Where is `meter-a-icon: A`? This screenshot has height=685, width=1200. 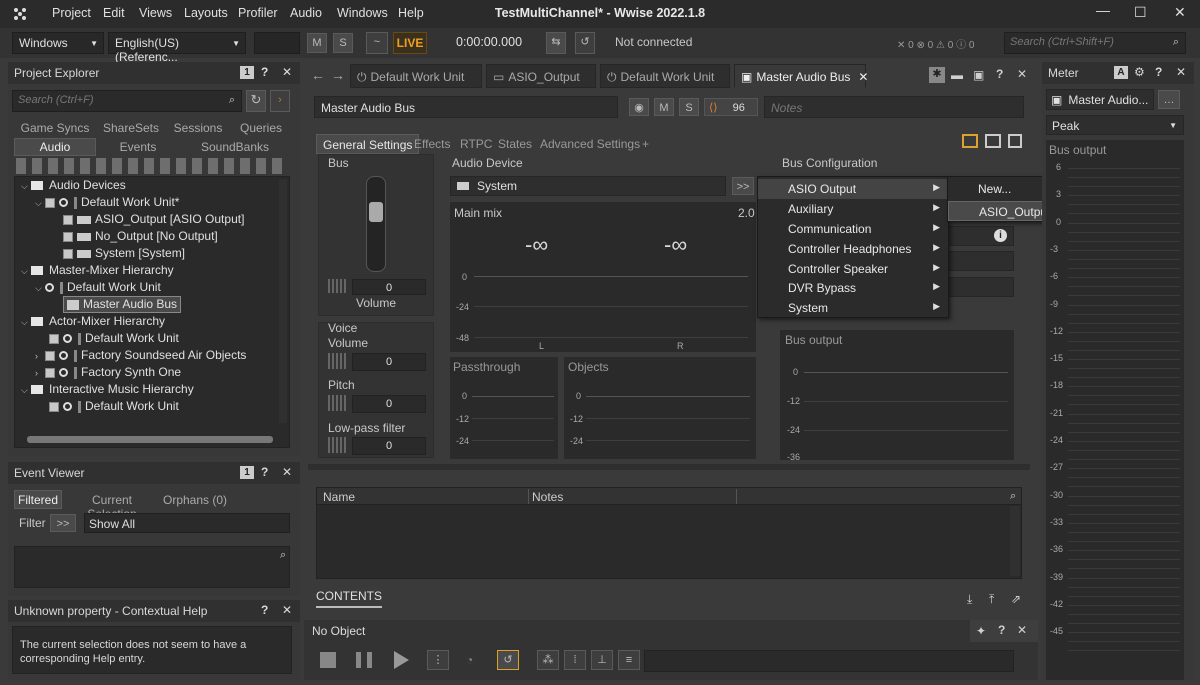
meter-a-icon: A is located at coordinates (1121, 72).